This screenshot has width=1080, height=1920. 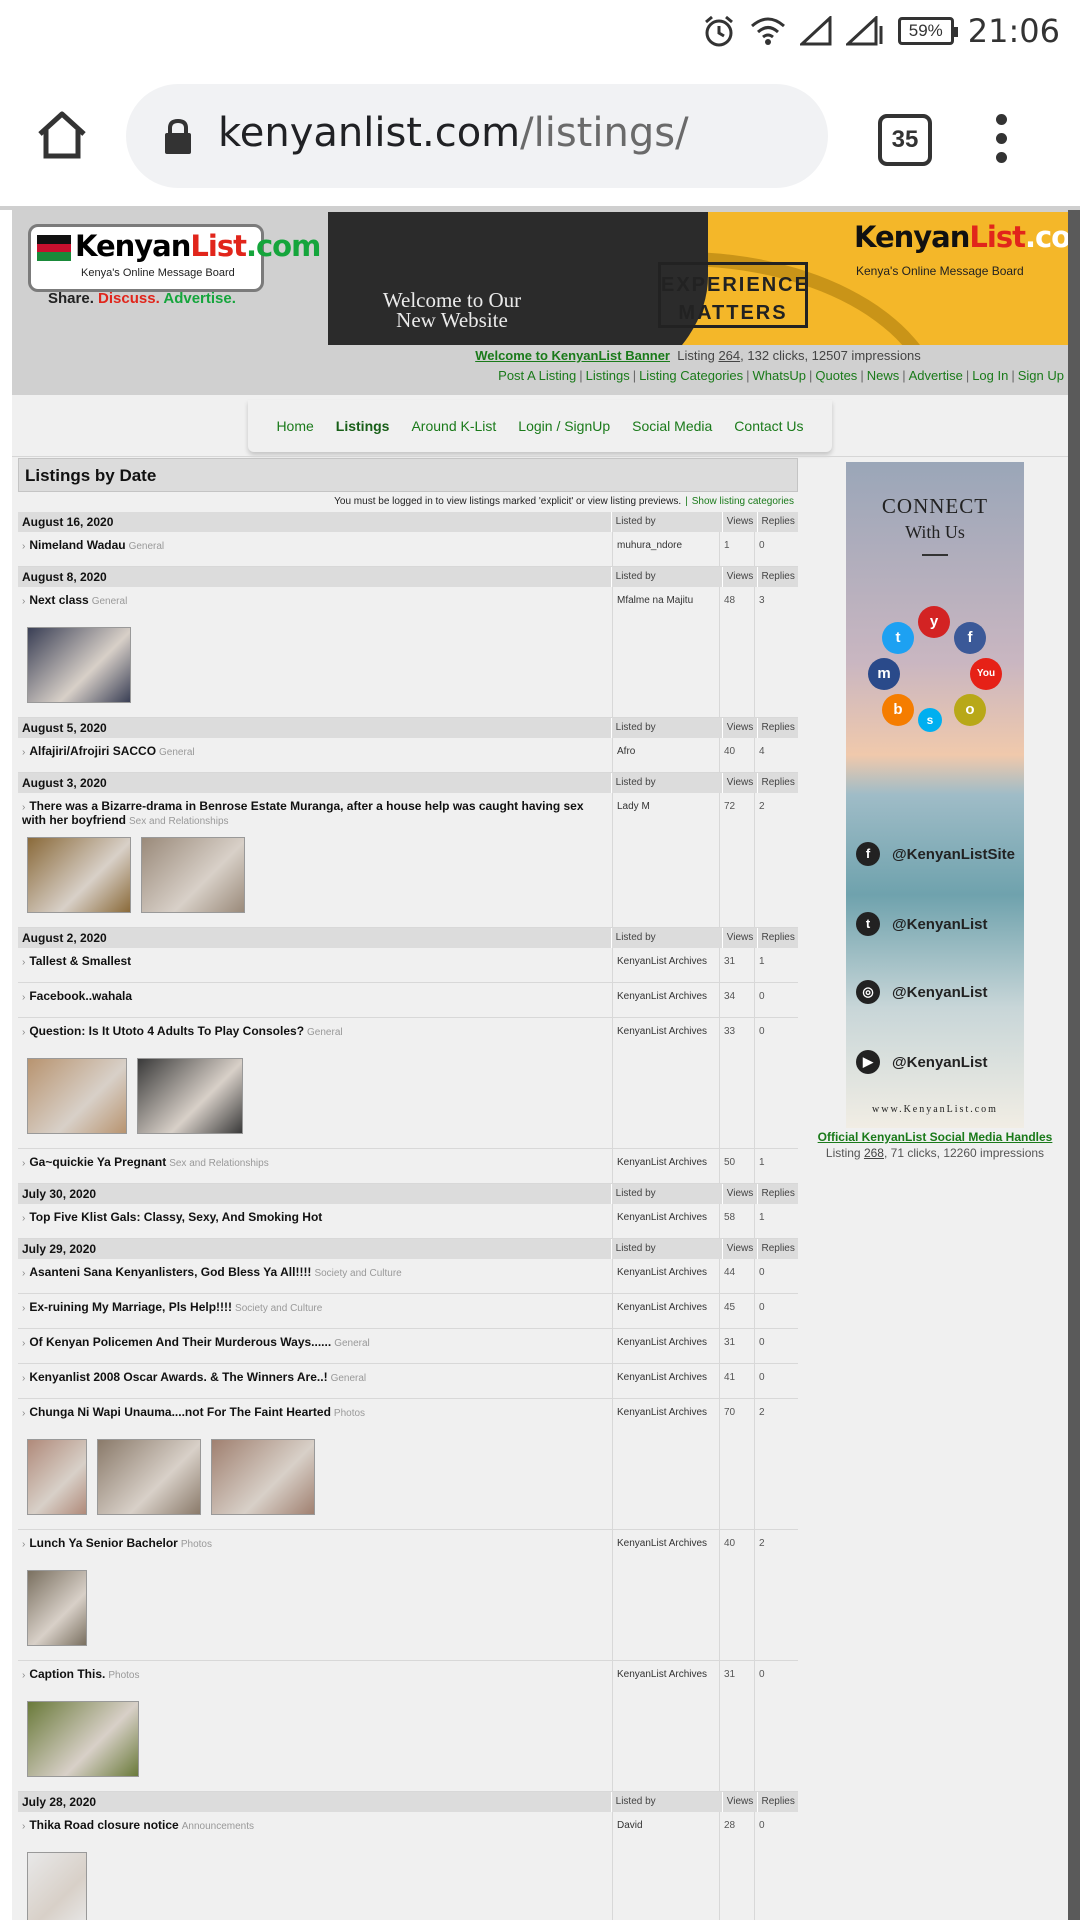 I want to click on replies-count: 3, so click(x=774, y=652).